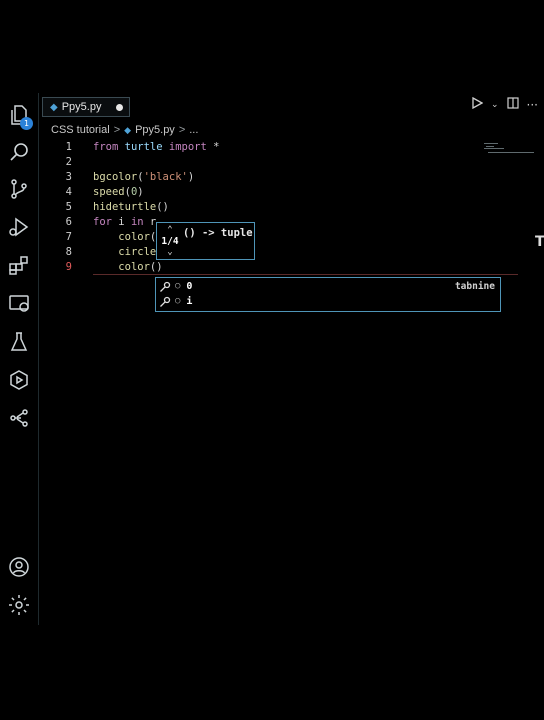  I want to click on code-text: bgcolor('black'), so click(144, 177).